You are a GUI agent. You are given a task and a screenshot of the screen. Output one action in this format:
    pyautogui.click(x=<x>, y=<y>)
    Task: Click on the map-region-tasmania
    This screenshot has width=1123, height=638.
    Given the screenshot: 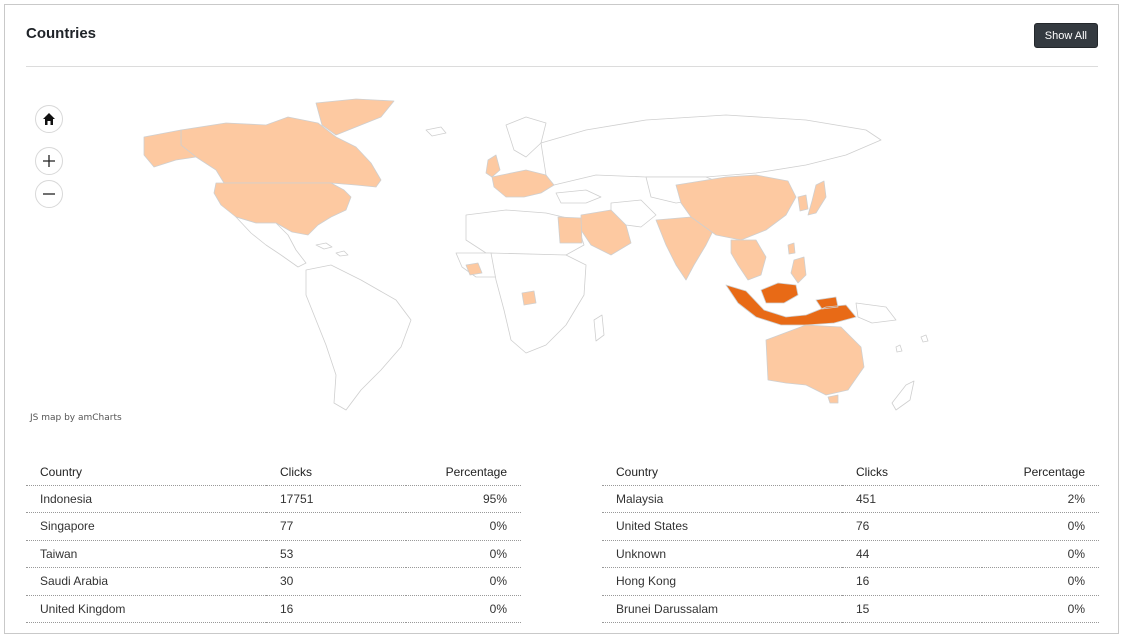 What is the action you would take?
    pyautogui.click(x=833, y=399)
    